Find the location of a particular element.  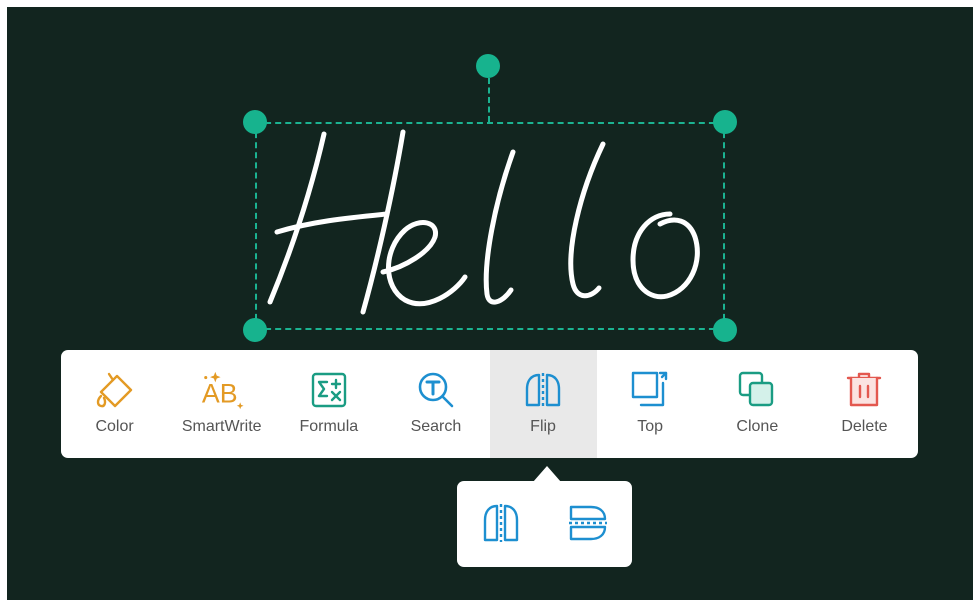

clone-button: Clone is located at coordinates (757, 404).